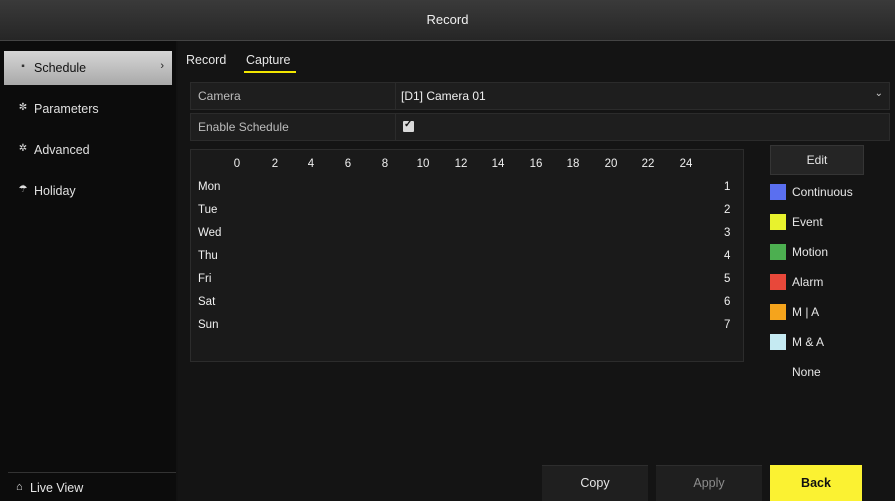 This screenshot has width=895, height=501. Describe the element at coordinates (311, 164) in the screenshot. I see `hour-label: 4` at that location.